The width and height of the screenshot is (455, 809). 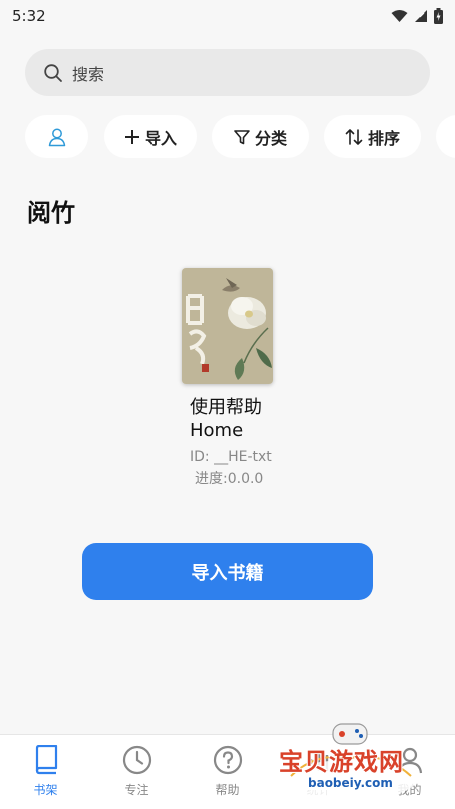 What do you see at coordinates (231, 457) in the screenshot?
I see `book-id: ID: __HE-txt` at bounding box center [231, 457].